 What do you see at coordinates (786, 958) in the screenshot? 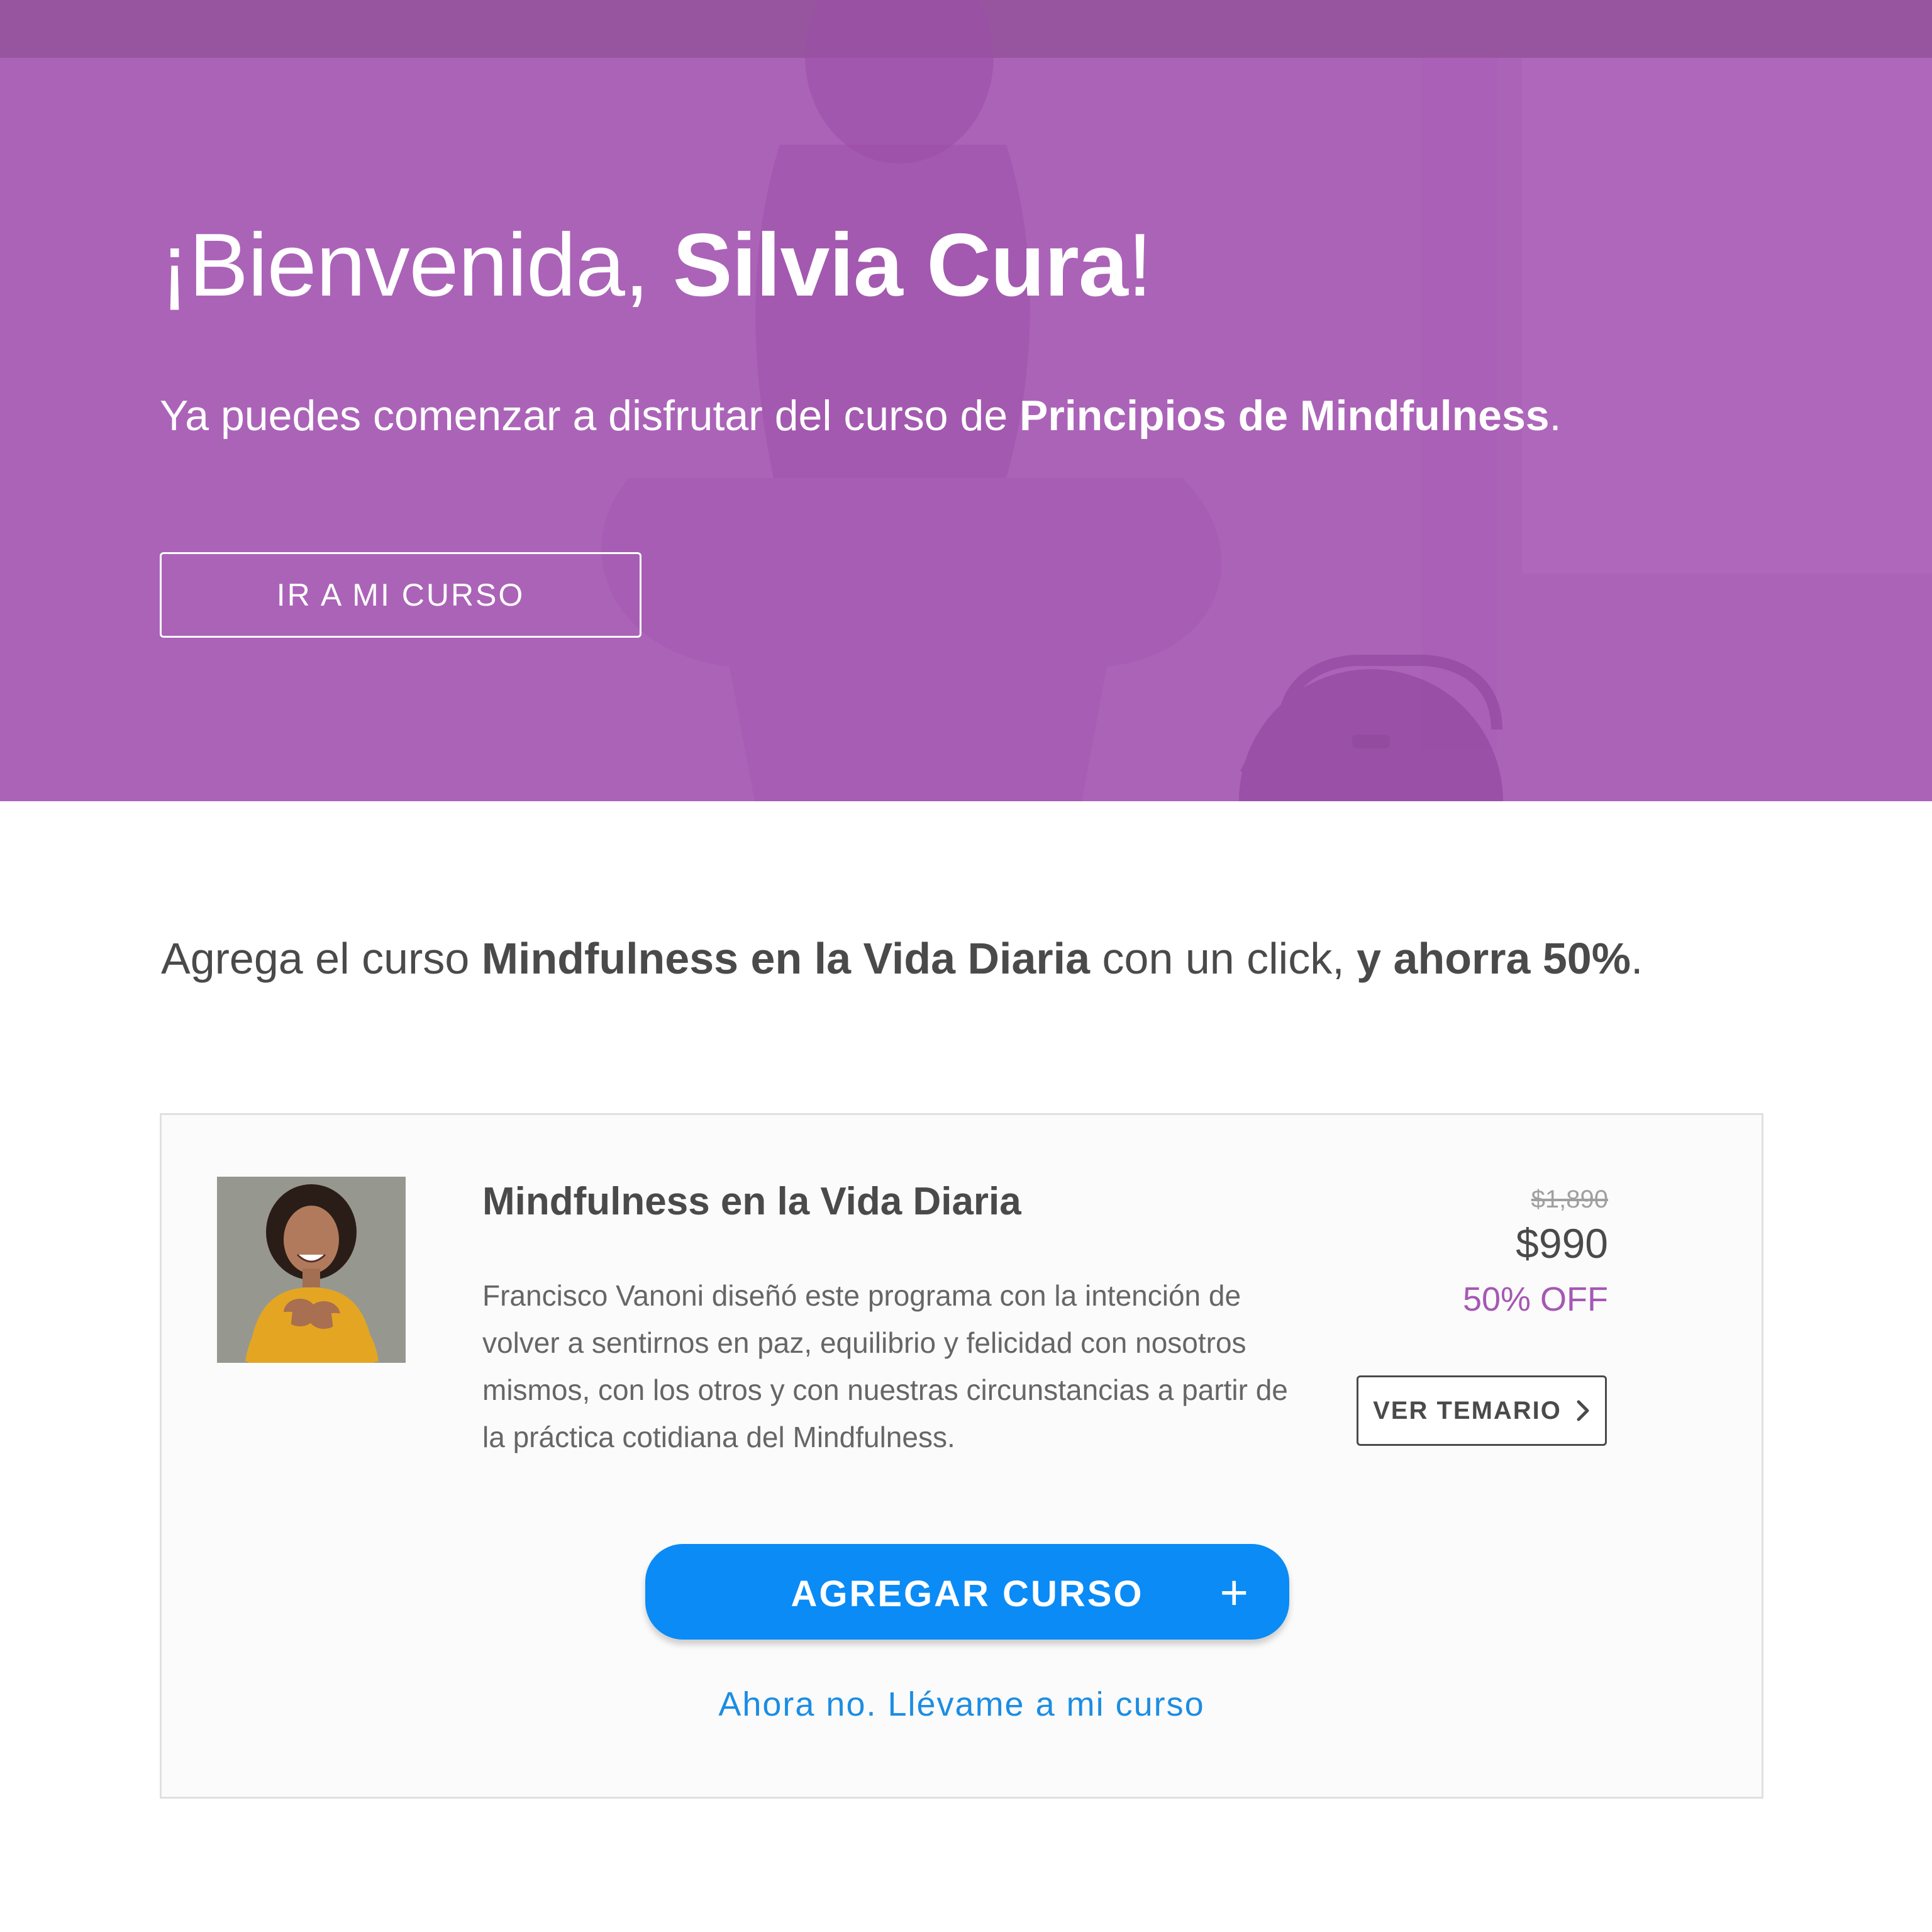
I see `promo-course-name: Mindfulness en la Vida Diaria` at bounding box center [786, 958].